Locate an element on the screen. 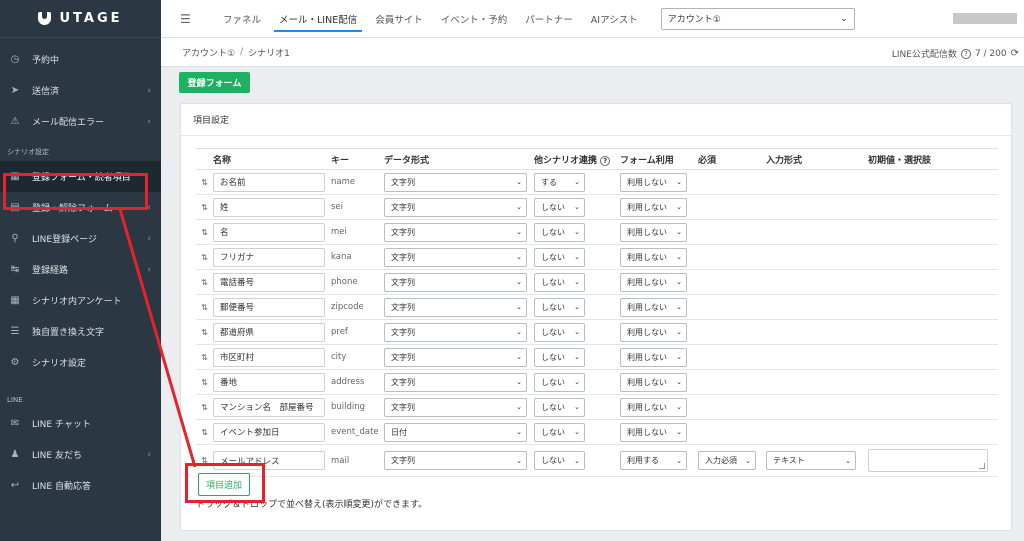 This screenshot has height=541, width=1024. table-row: ⇅ マンション名 部屋番号 building 文字列 ⌄ しない ⌄ 利用しない ⌄ is located at coordinates (597, 407).